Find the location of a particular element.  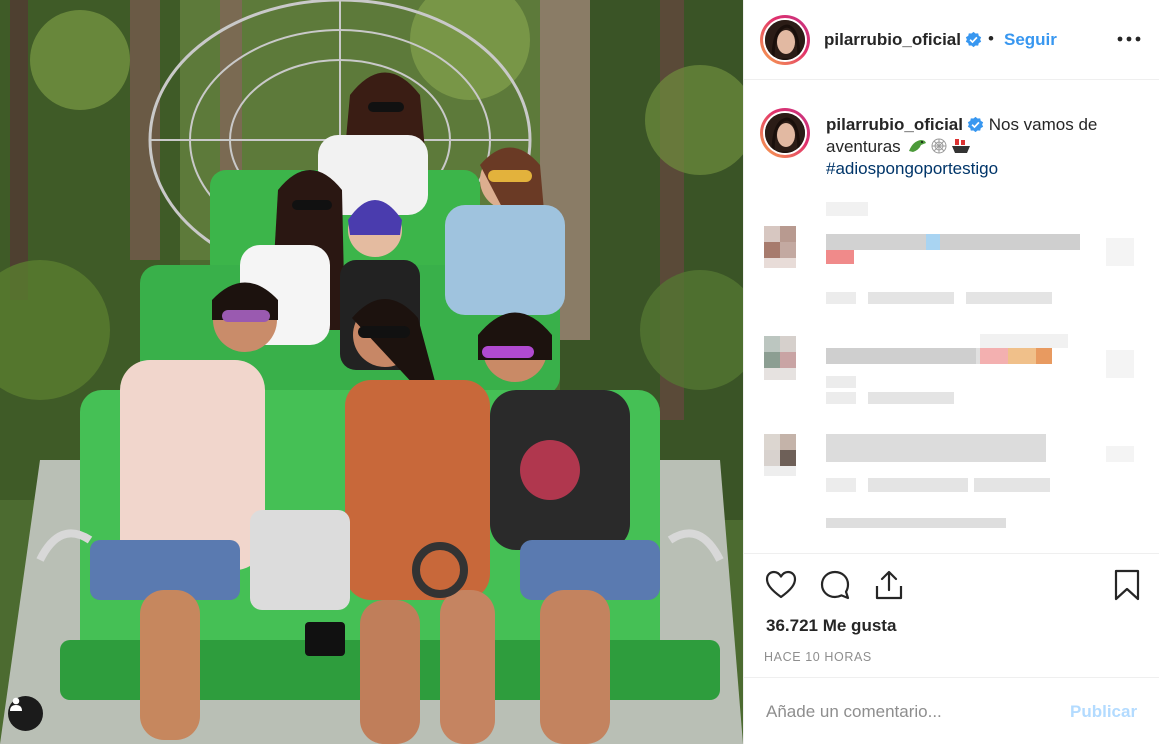

caption-username: pilarrubio_oficial is located at coordinates (894, 124).